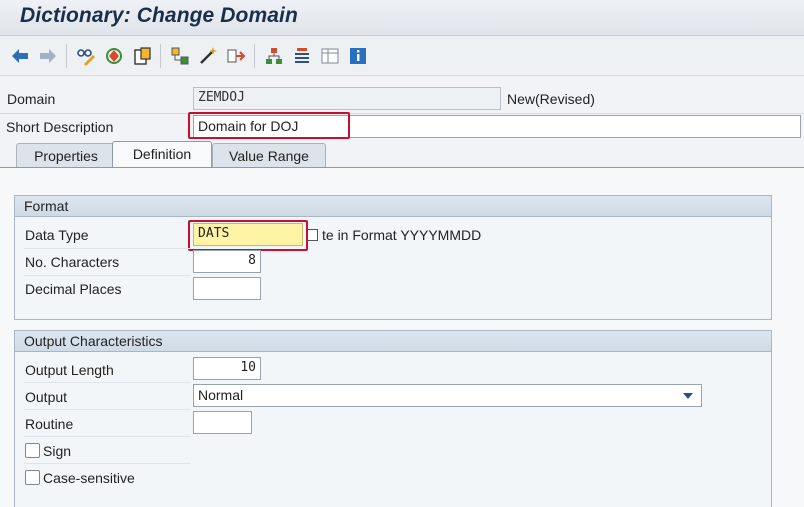 The height and width of the screenshot is (507, 804). I want to click on data-type-description: te in Format YYYYMMDD, so click(402, 235).